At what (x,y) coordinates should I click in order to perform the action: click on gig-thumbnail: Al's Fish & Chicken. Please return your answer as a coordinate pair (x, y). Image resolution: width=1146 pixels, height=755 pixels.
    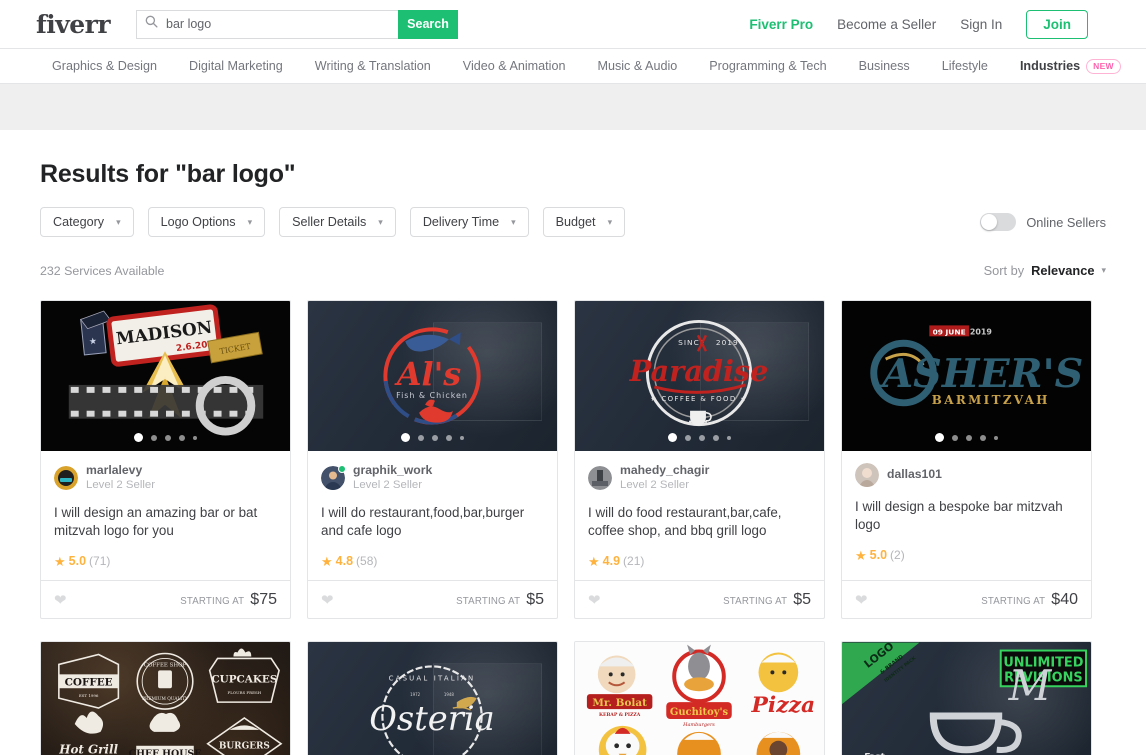
    Looking at the image, I should click on (432, 376).